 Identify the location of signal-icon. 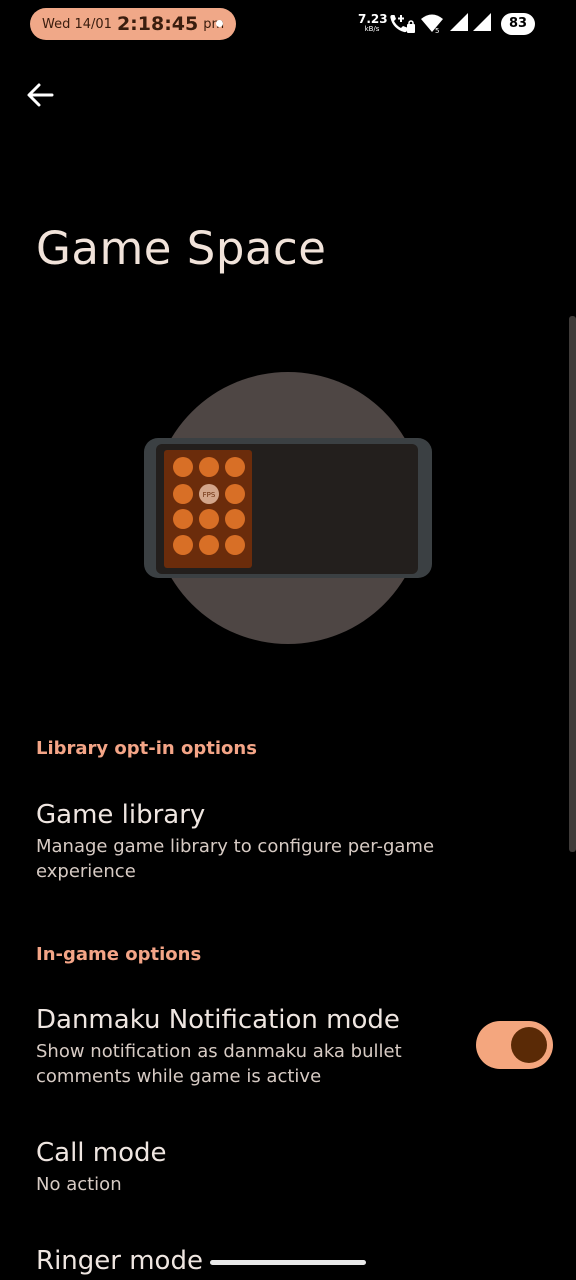
(459, 22).